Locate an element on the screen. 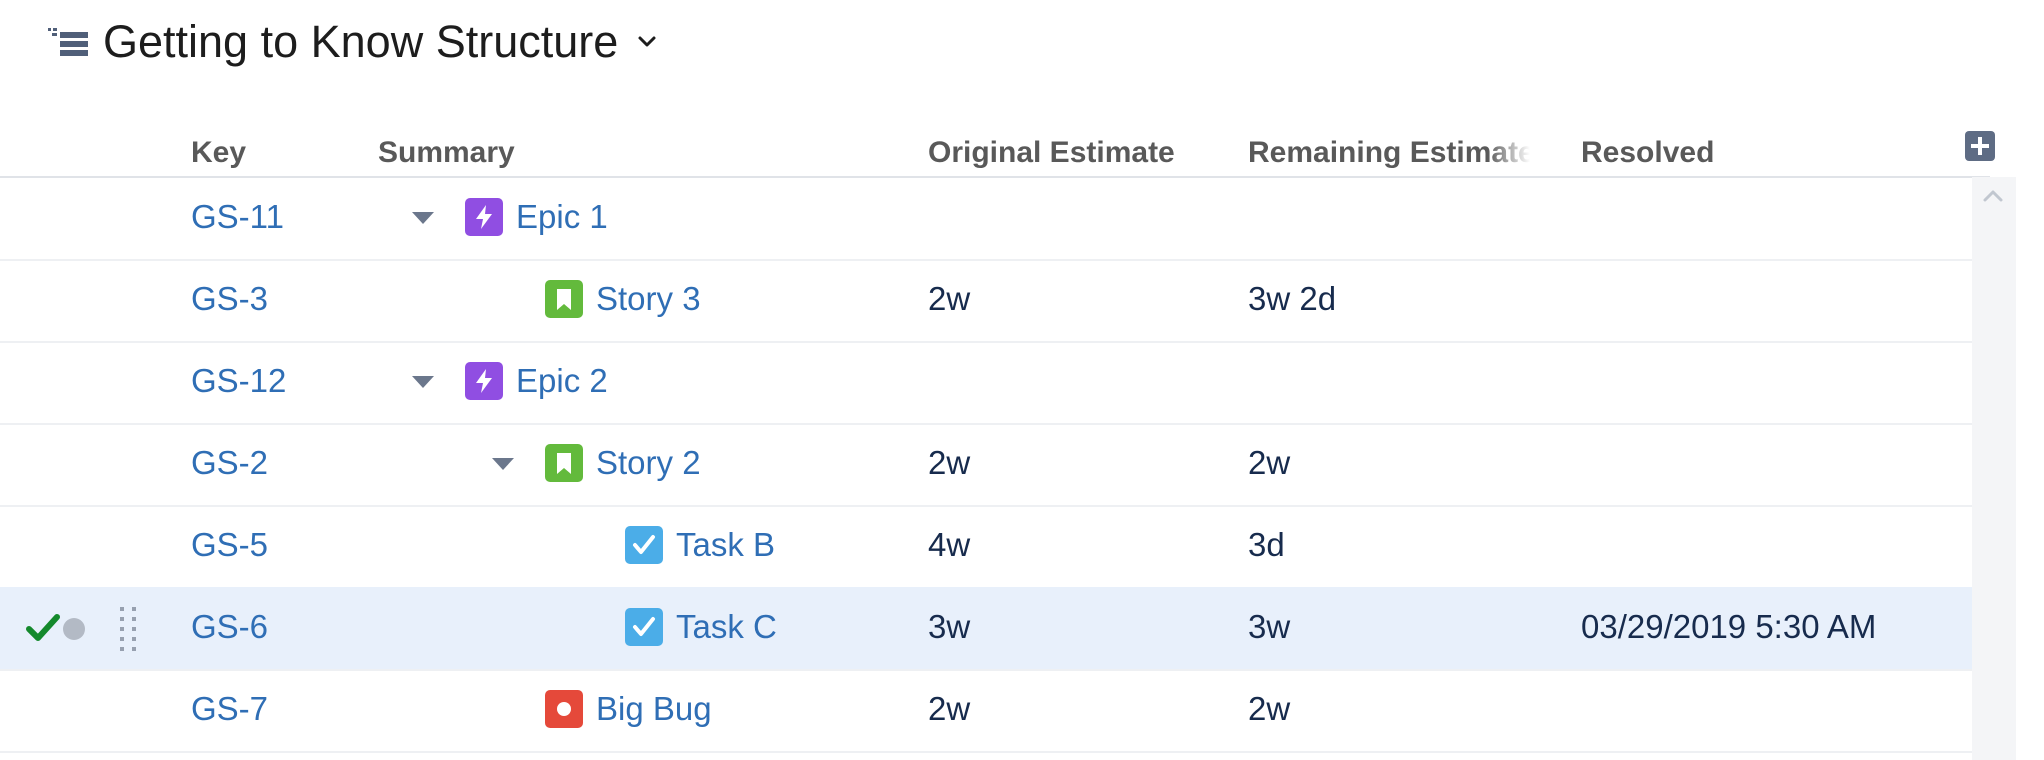 Image resolution: width=2044 pixels, height=760 pixels. table-row: GS-2 Story 2 2w 2w is located at coordinates (986, 465).